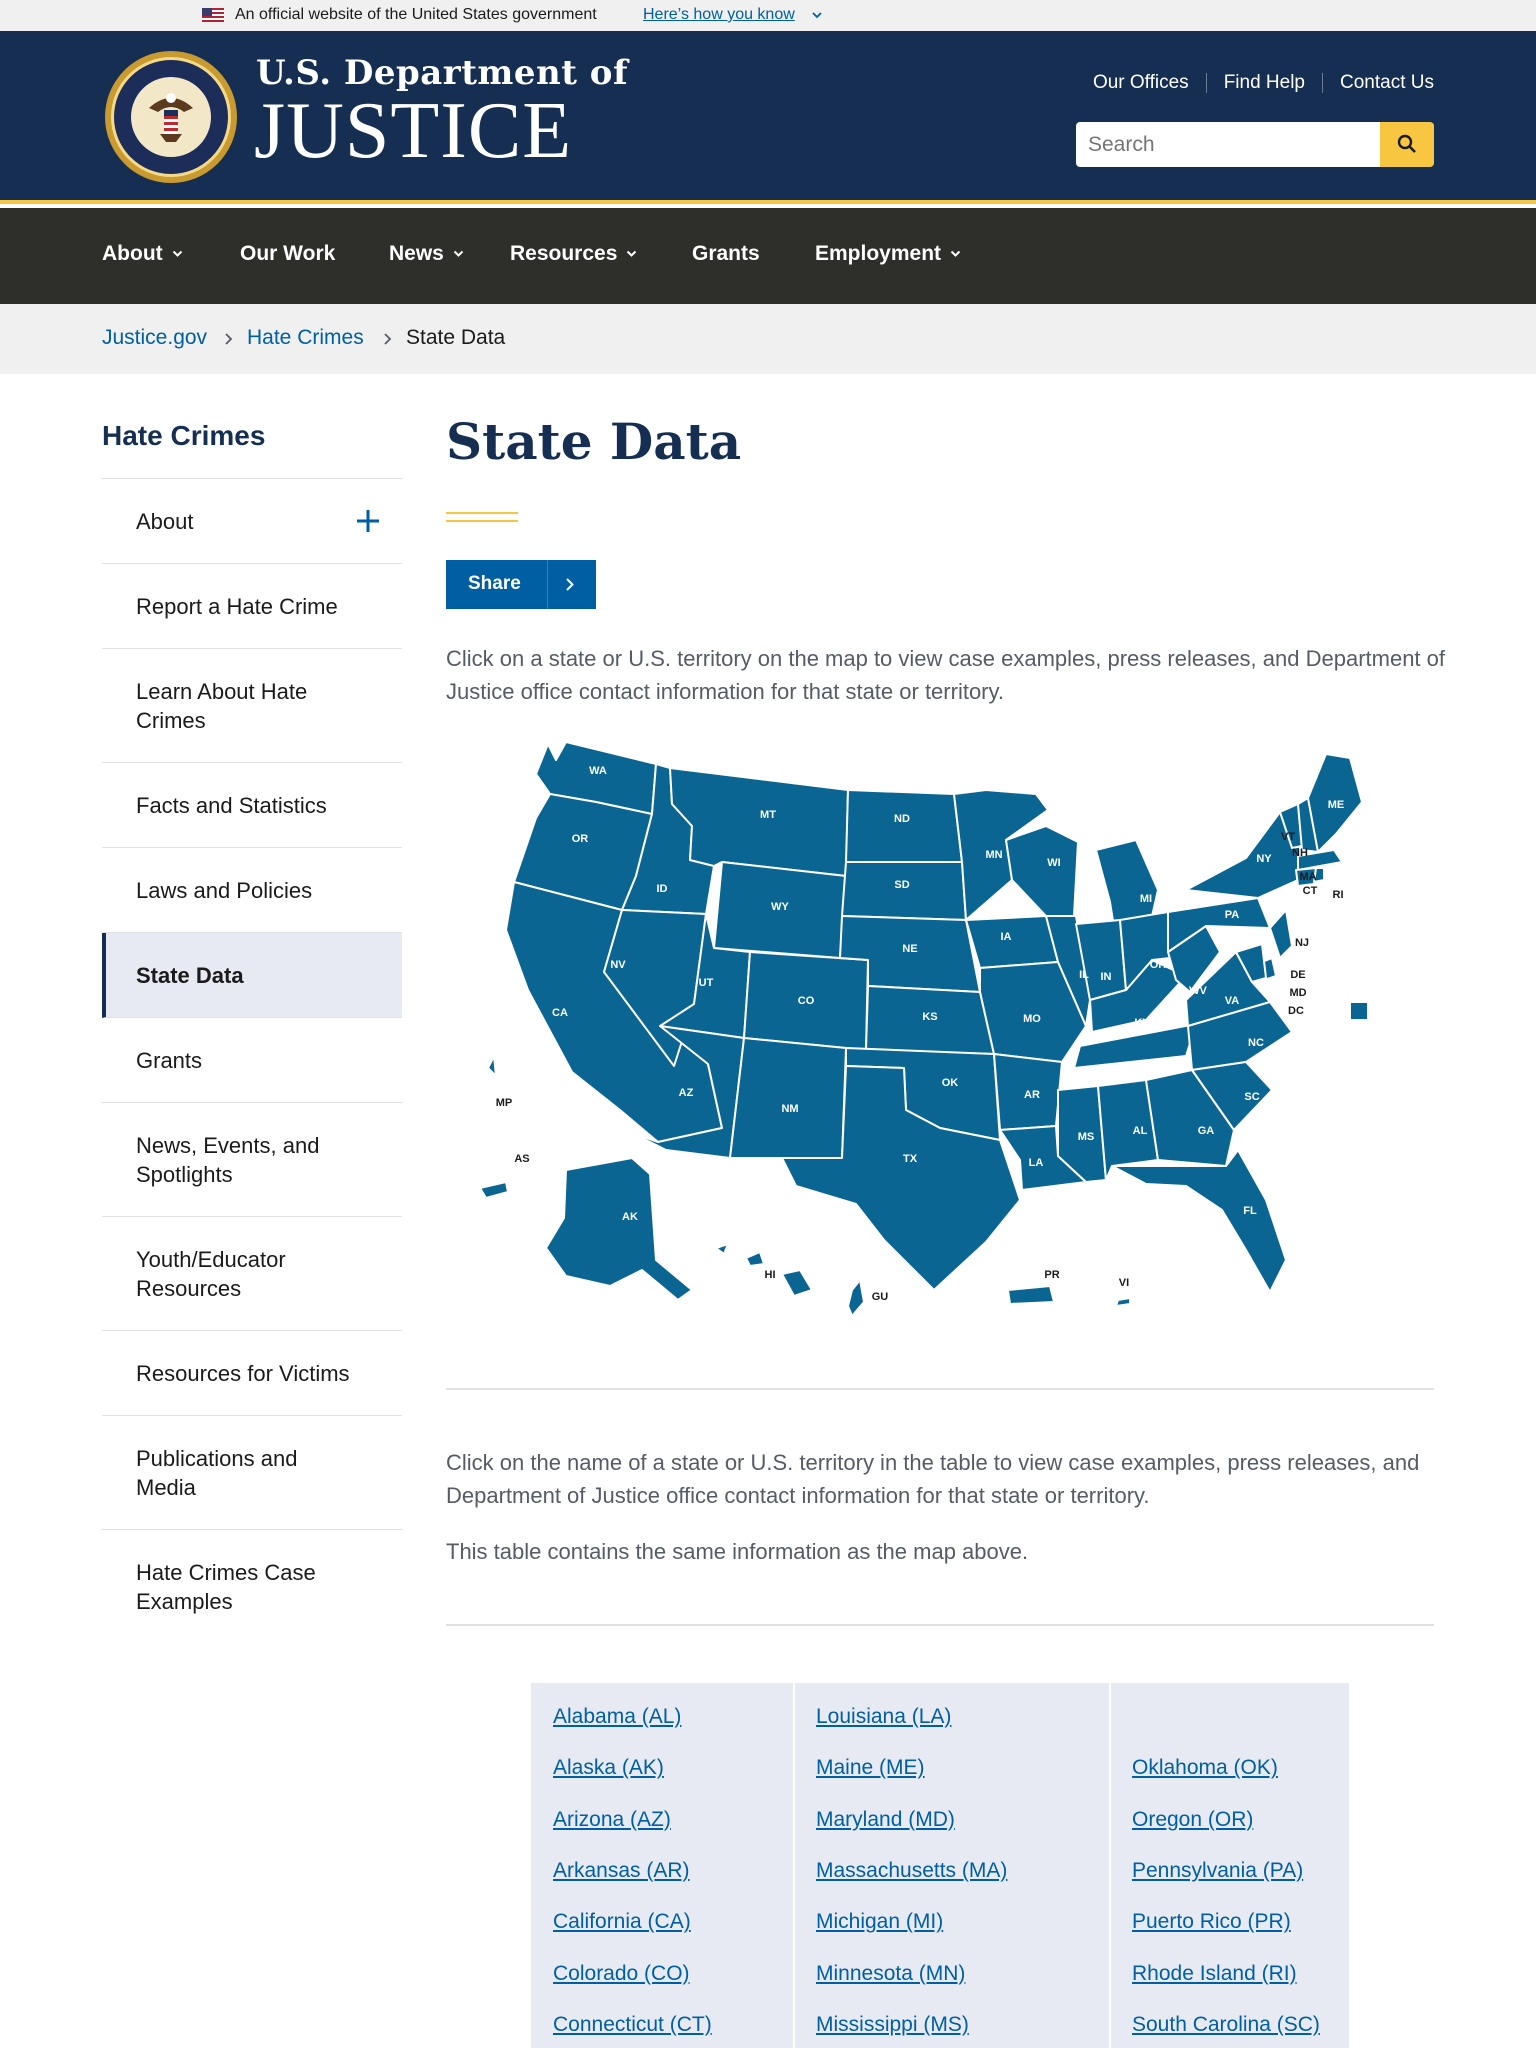 This screenshot has width=1536, height=2048. Describe the element at coordinates (1205, 1768) in the screenshot. I see `state-link: Oklahoma (OK)` at that location.